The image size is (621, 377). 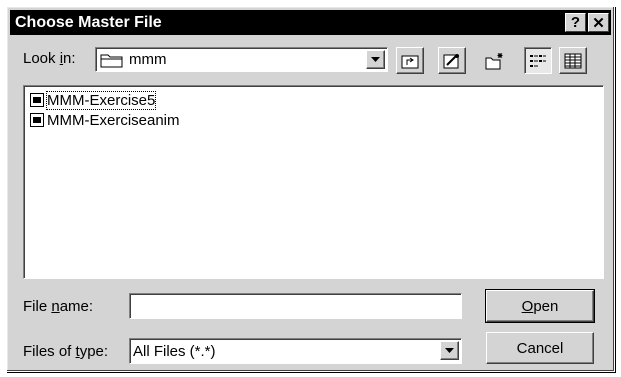 I want to click on look-in-label: Look in:, so click(x=49, y=58).